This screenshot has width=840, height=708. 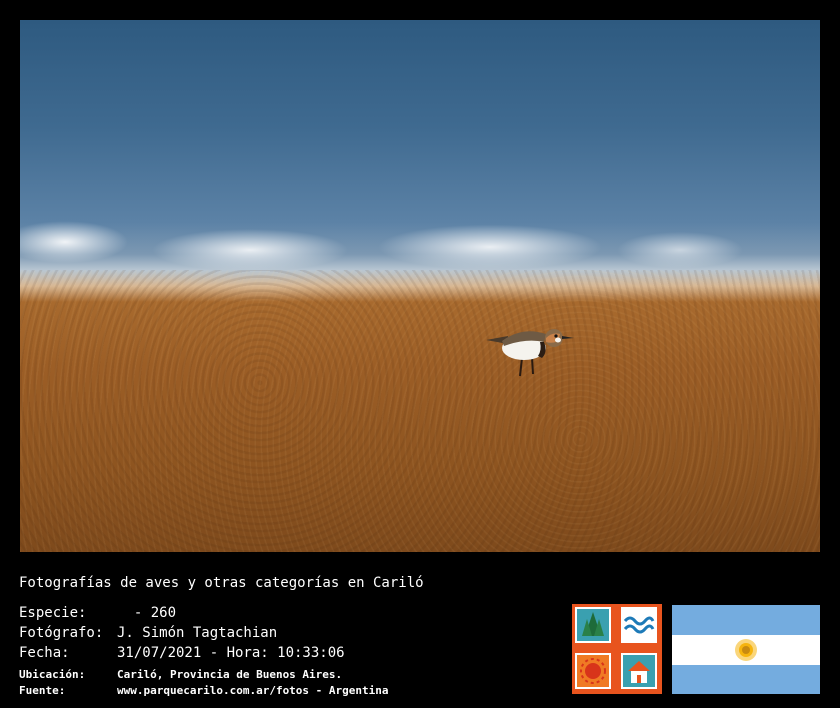 I want to click on location-label: Ubicación:, so click(x=52, y=674).